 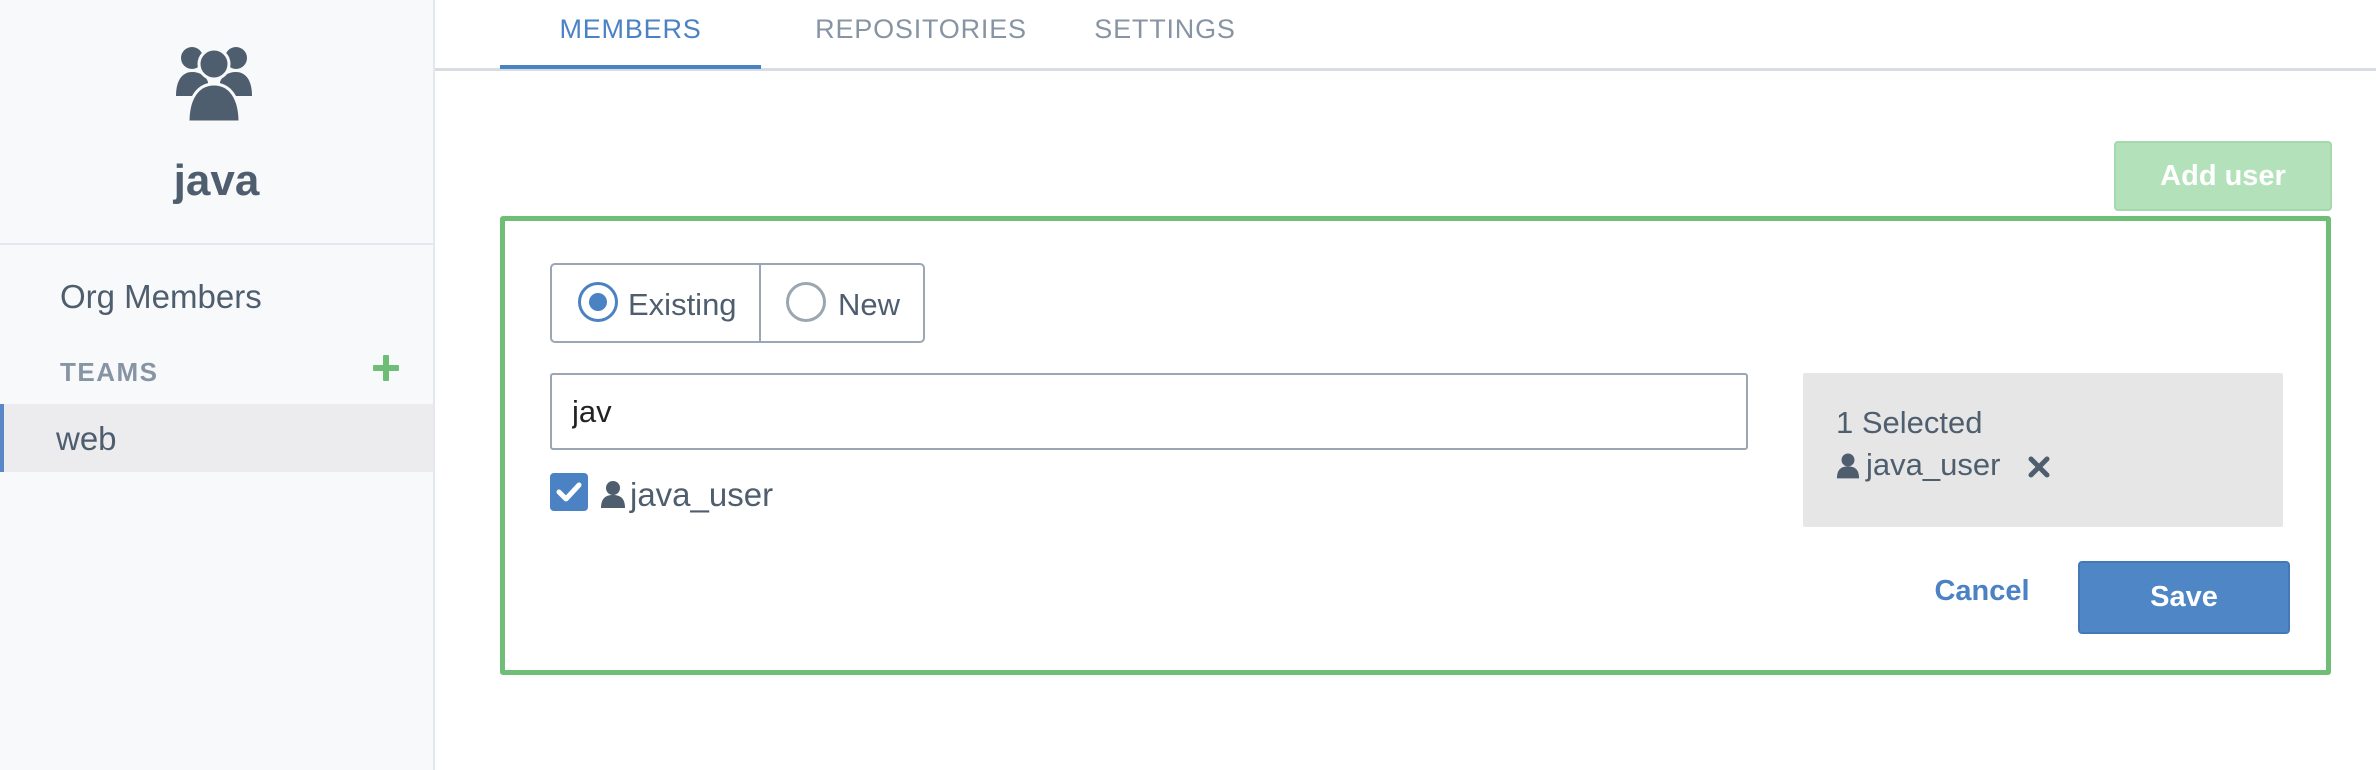 I want to click on result-checkbox, so click(x=569, y=492).